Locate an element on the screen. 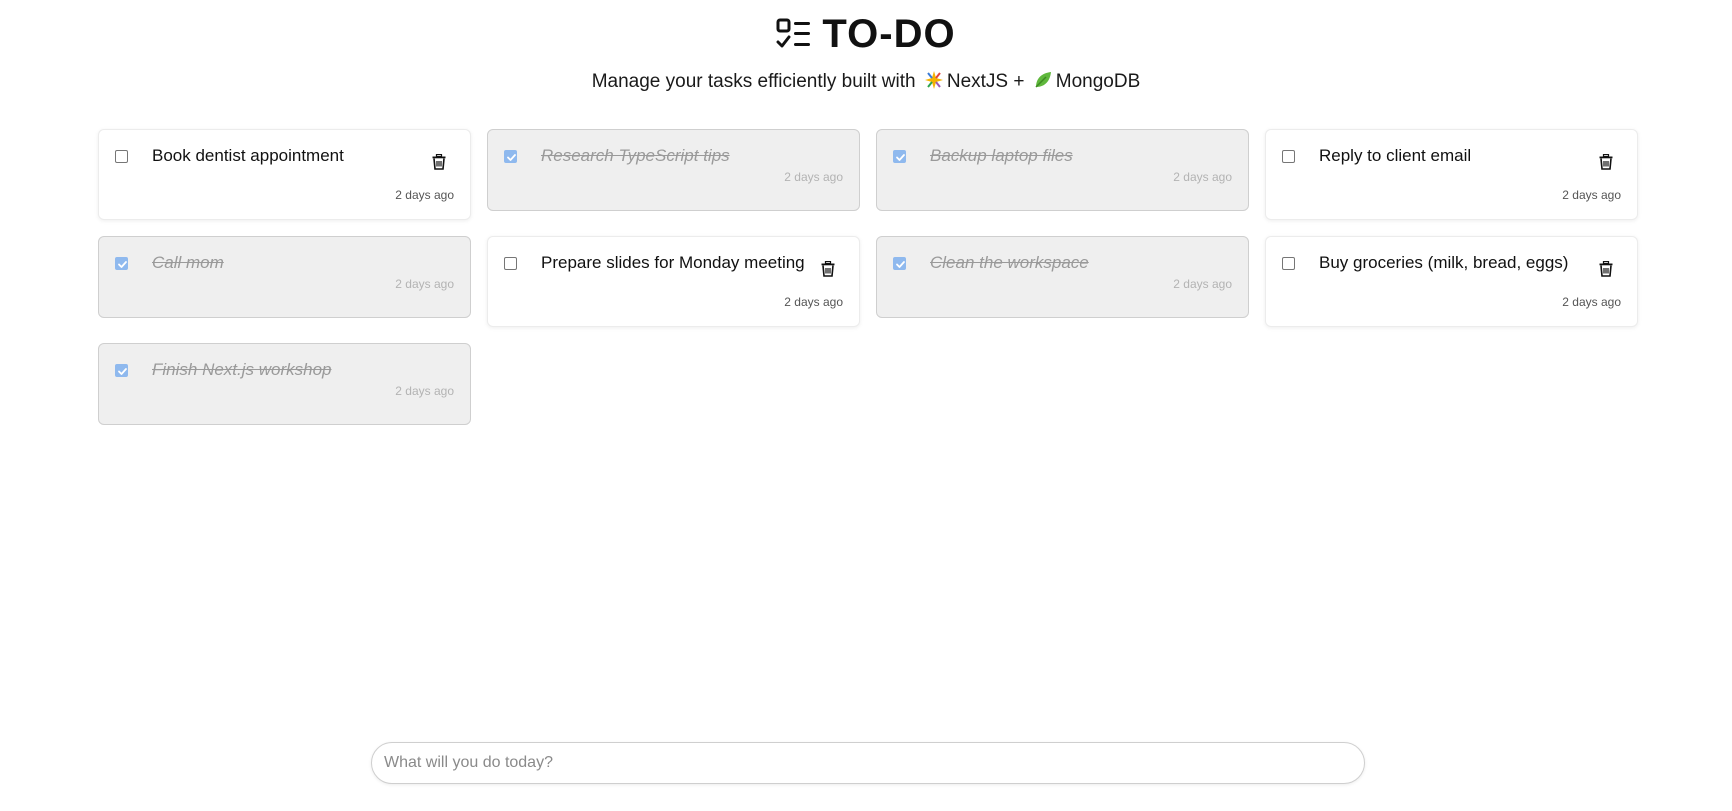 Image resolution: width=1732 pixels, height=811 pixels. new-task-form is located at coordinates (868, 763).